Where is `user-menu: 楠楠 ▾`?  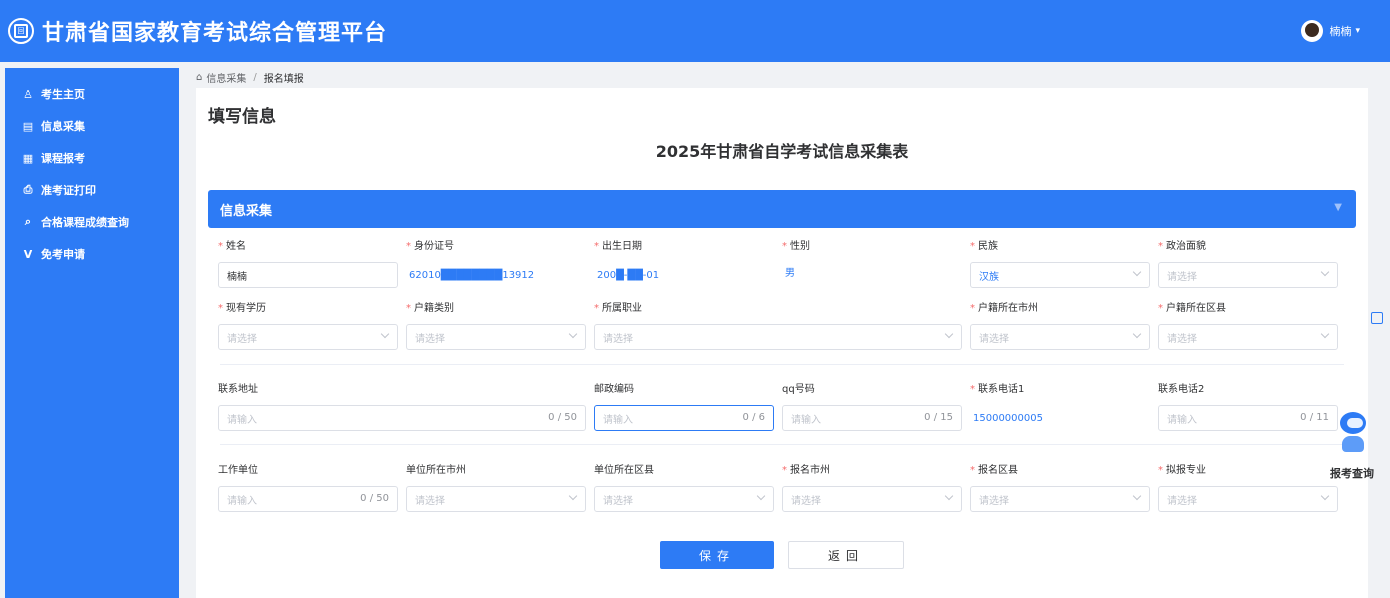
user-menu: 楠楠 ▾ is located at coordinates (1330, 31).